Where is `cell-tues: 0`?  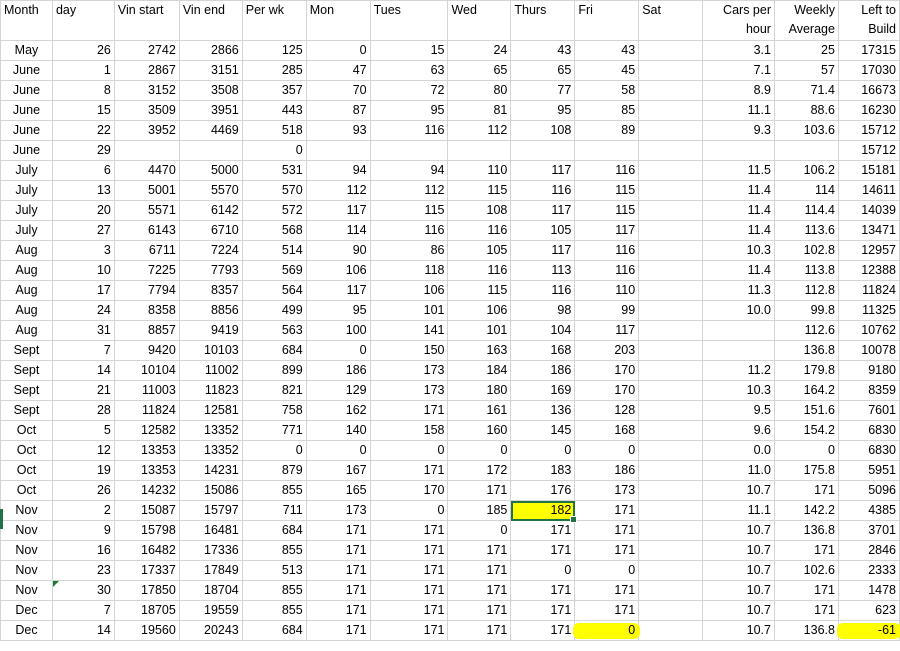 cell-tues: 0 is located at coordinates (409, 510).